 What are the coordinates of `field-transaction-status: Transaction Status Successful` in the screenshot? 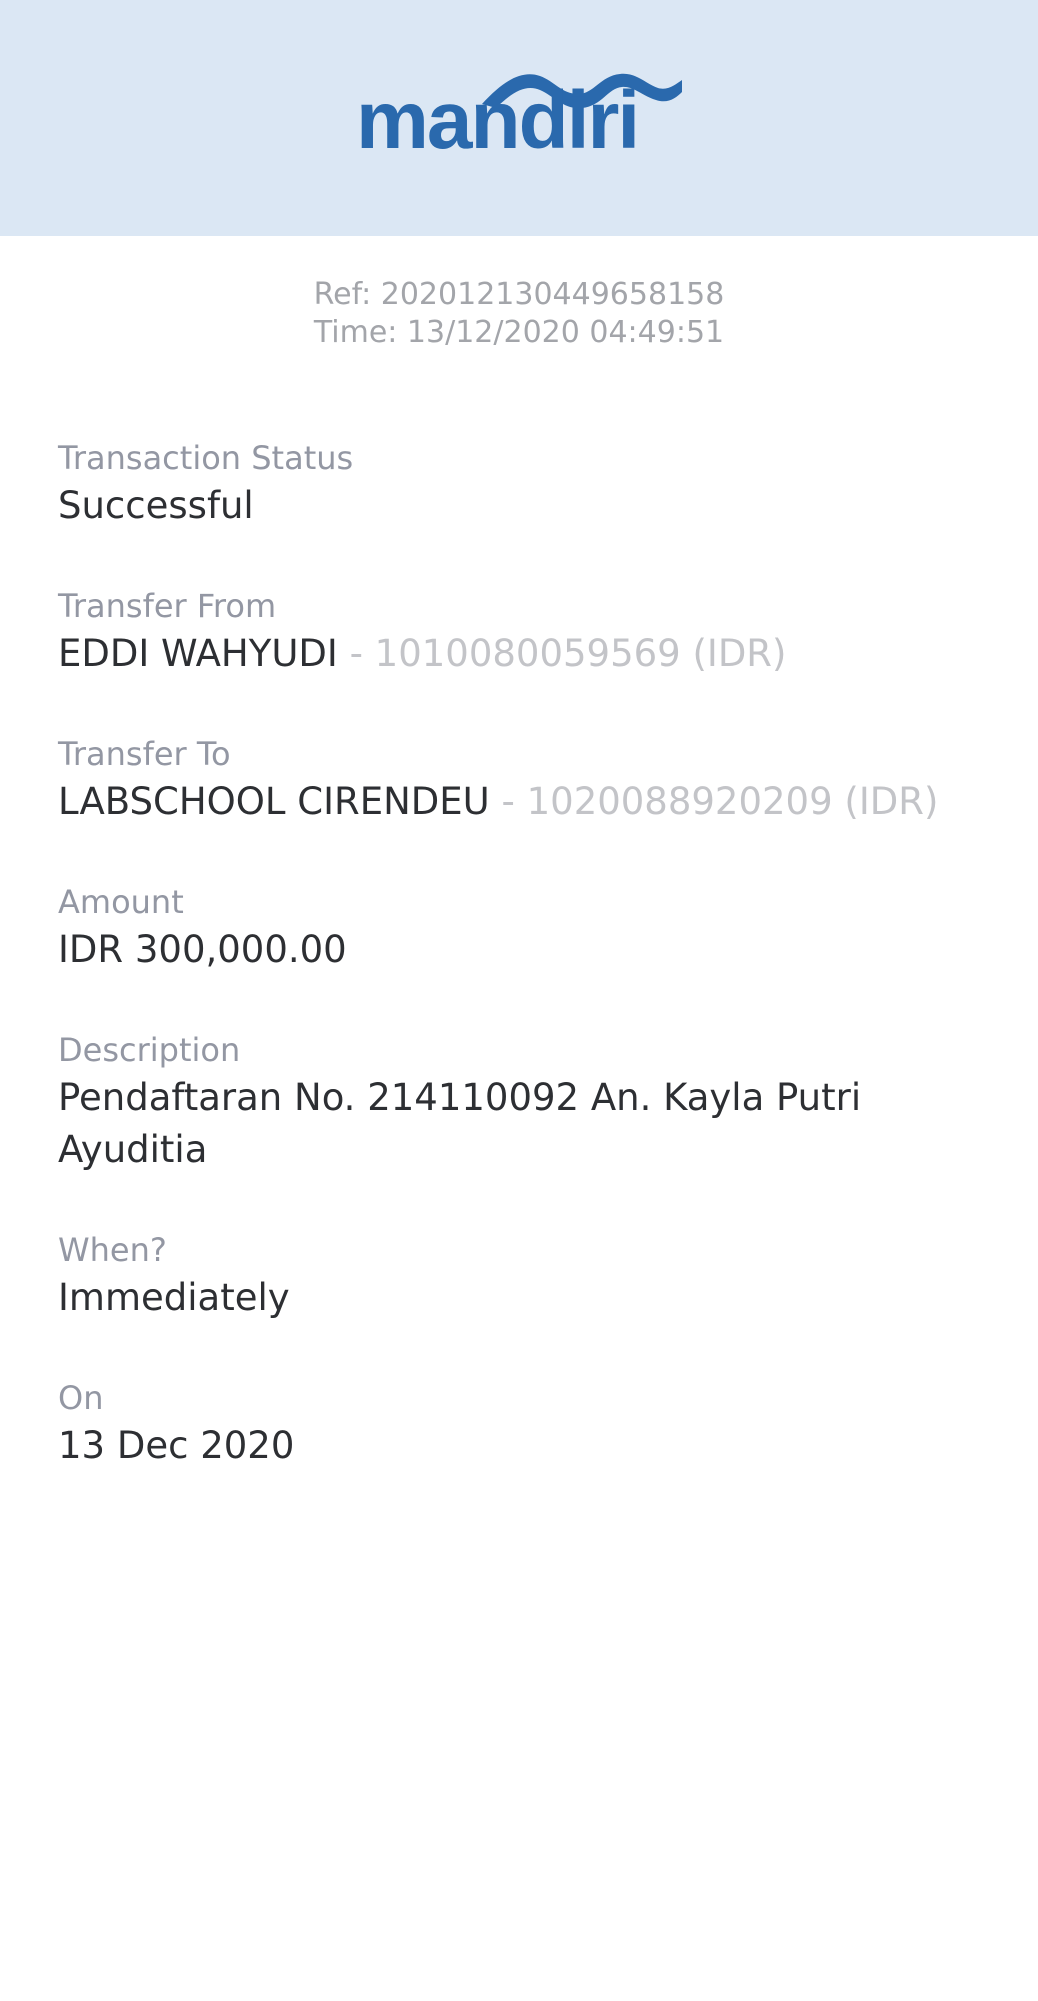 It's located at (518, 484).